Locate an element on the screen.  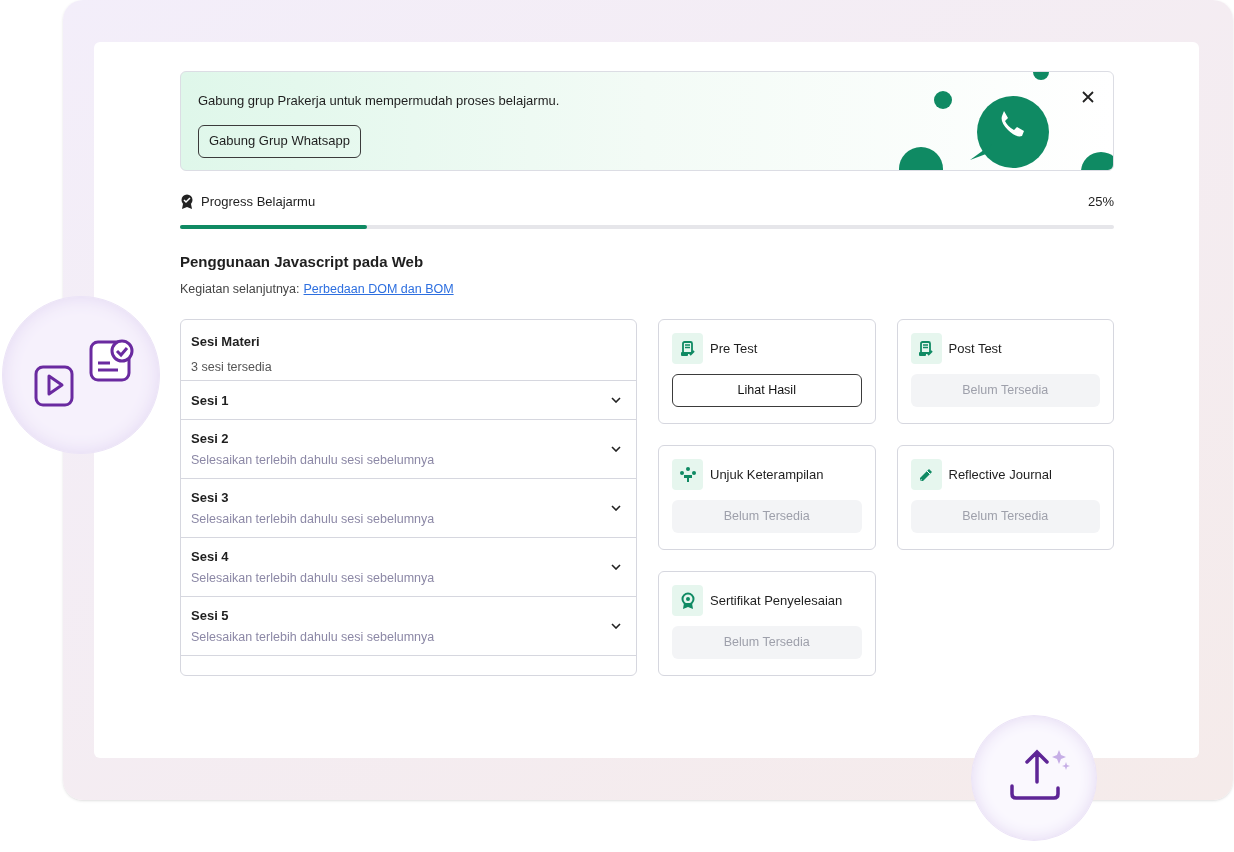
progress-label: Progress Belajarmu is located at coordinates (258, 202).